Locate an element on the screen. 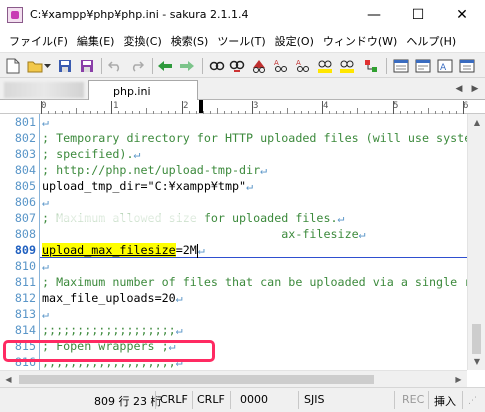 This screenshot has width=485, height=412. ruler-label: 2 is located at coordinates (186, 106).